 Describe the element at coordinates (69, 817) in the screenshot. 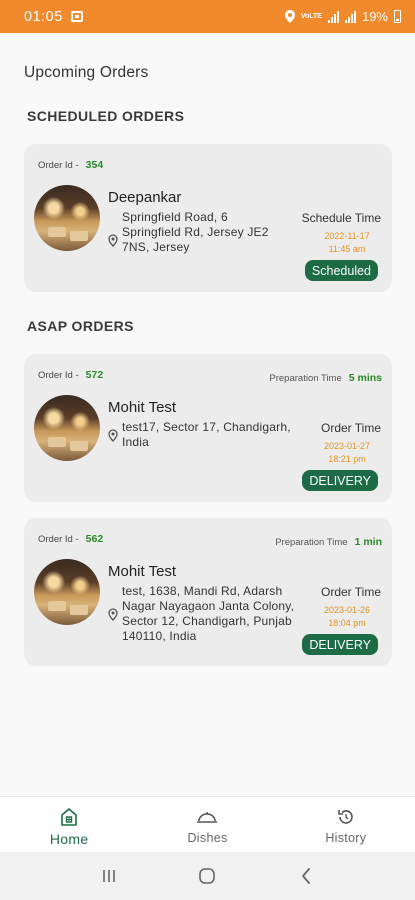

I see `home-icon` at that location.